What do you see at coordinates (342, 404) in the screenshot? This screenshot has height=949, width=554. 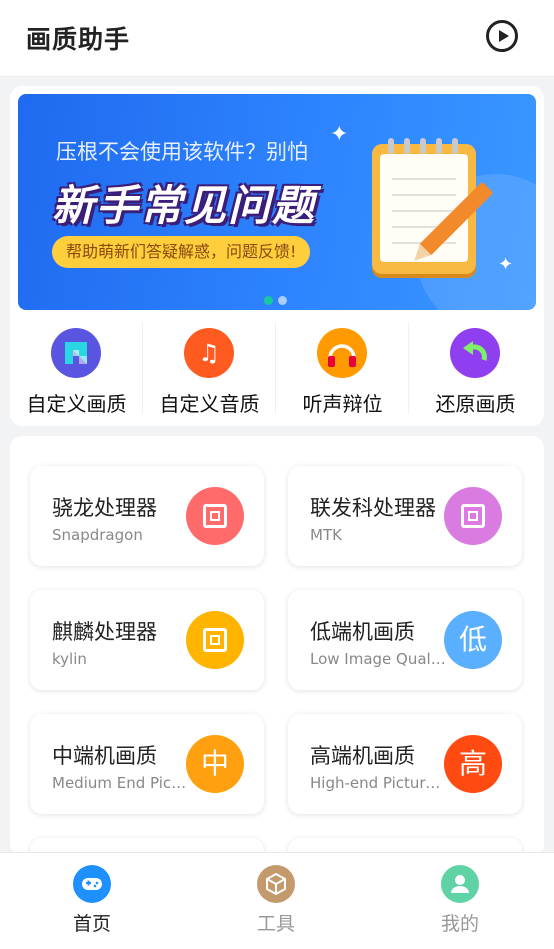 I see `quick-action-label: 听声辩位` at bounding box center [342, 404].